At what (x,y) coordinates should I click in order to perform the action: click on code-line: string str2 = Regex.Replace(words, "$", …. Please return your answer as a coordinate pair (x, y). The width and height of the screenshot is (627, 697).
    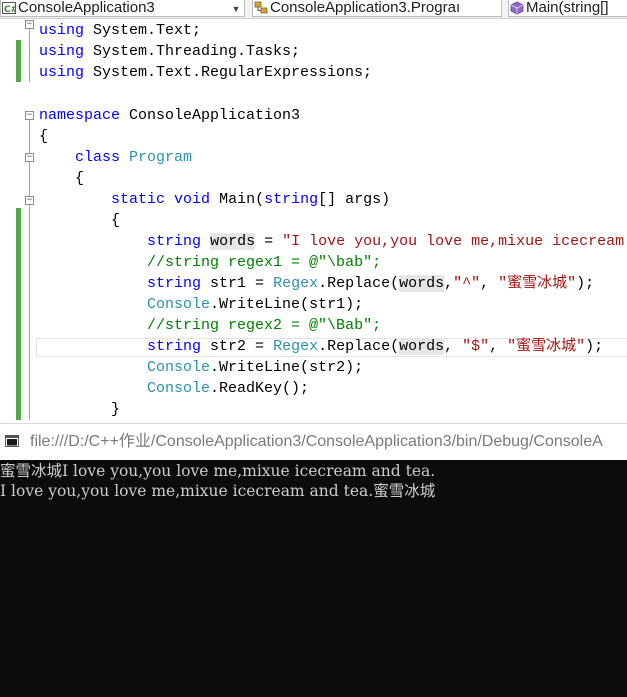
    Looking at the image, I should click on (321, 346).